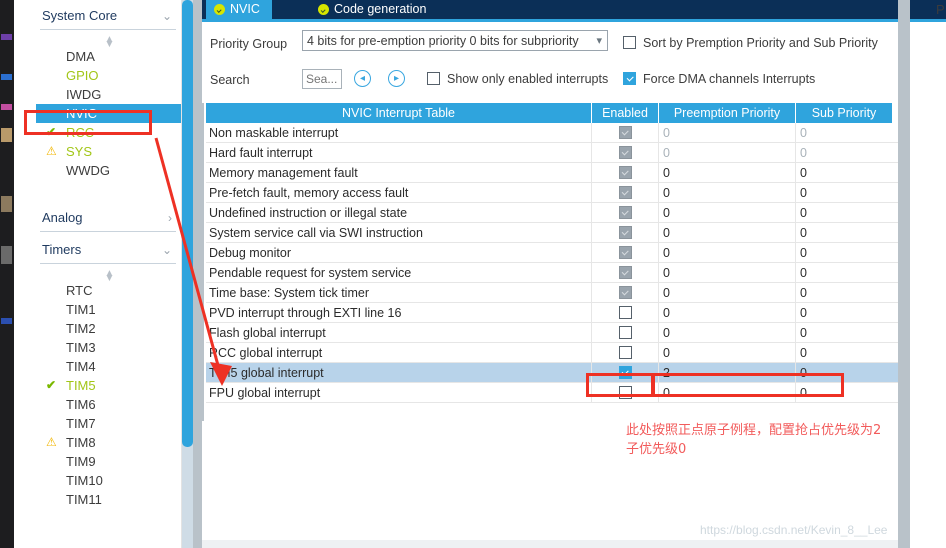  I want to click on table-row: Non maskable interrupt 0 0, so click(553, 133).